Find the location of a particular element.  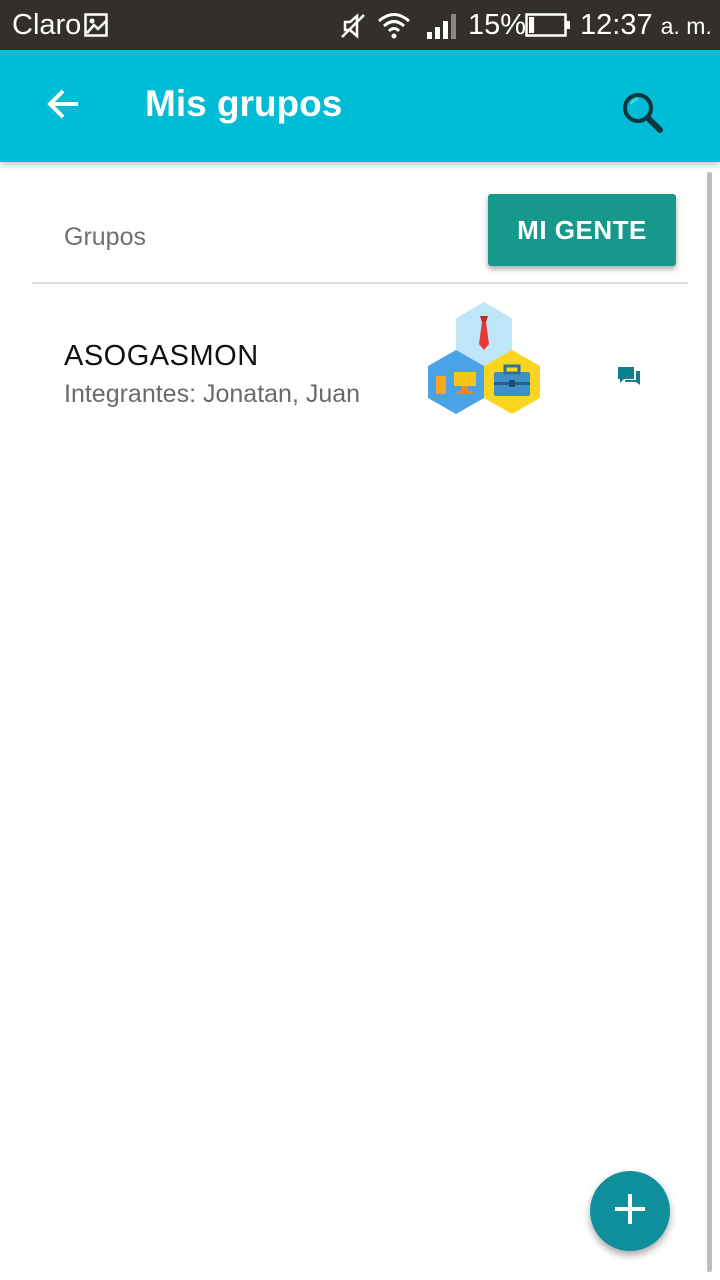

mute-icon is located at coordinates (353, 26).